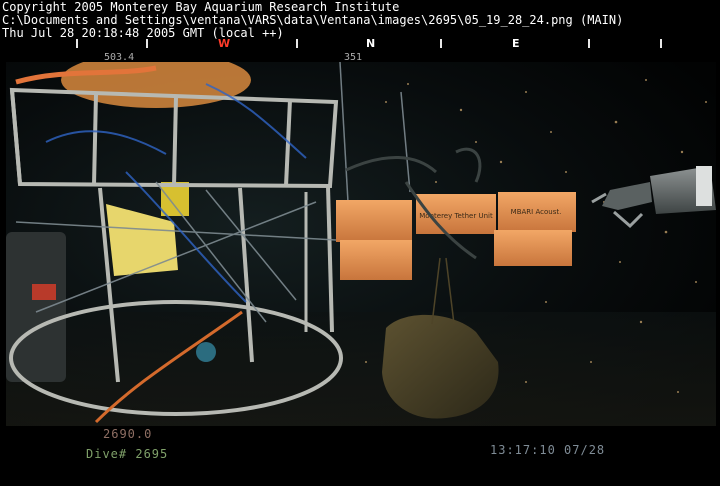 Image resolution: width=720 pixels, height=486 pixels. I want to click on compass-label-west: W, so click(224, 43).